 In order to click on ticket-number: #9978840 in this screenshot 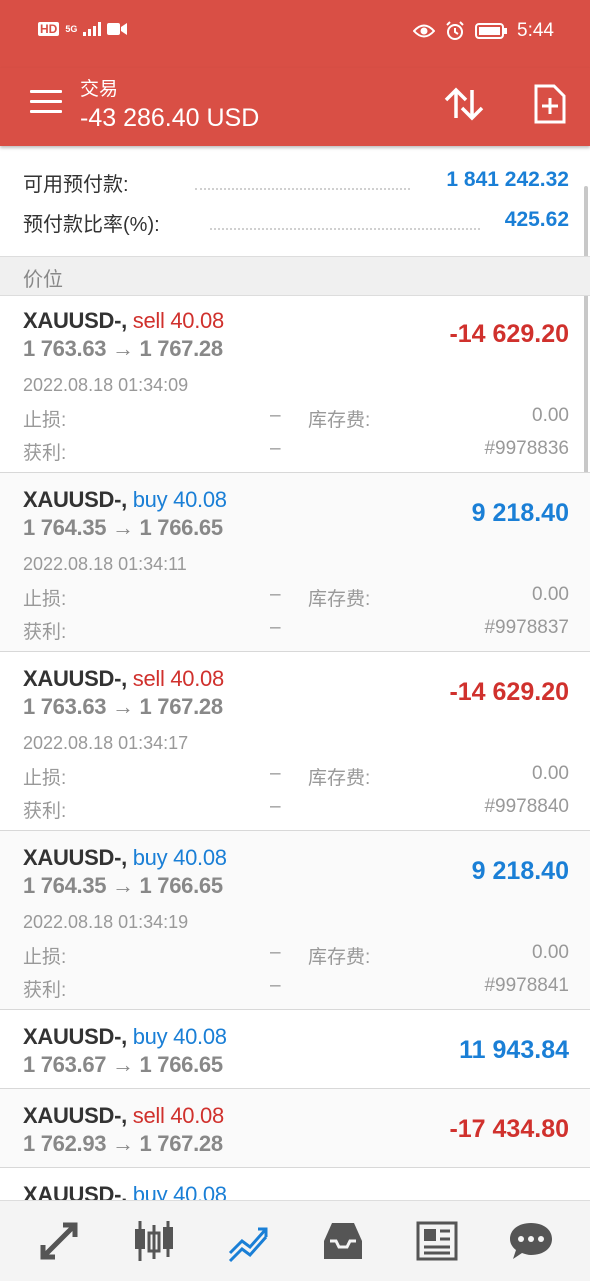, I will do `click(526, 806)`.